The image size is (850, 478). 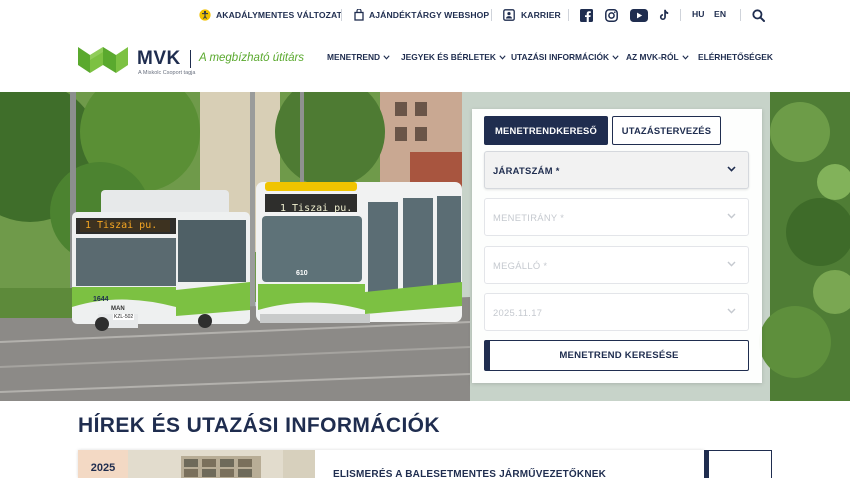 What do you see at coordinates (124, 317) in the screenshot?
I see `bus-plate: KZL-502` at bounding box center [124, 317].